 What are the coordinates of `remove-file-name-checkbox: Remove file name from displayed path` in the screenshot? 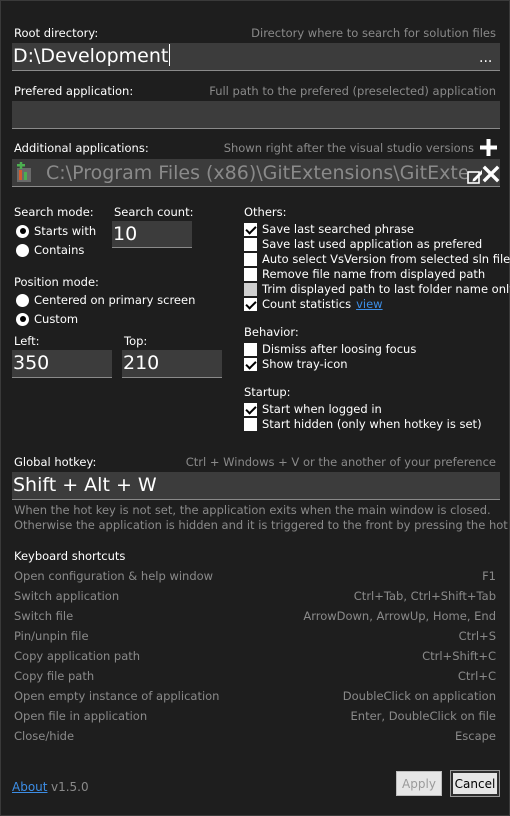 It's located at (364, 274).